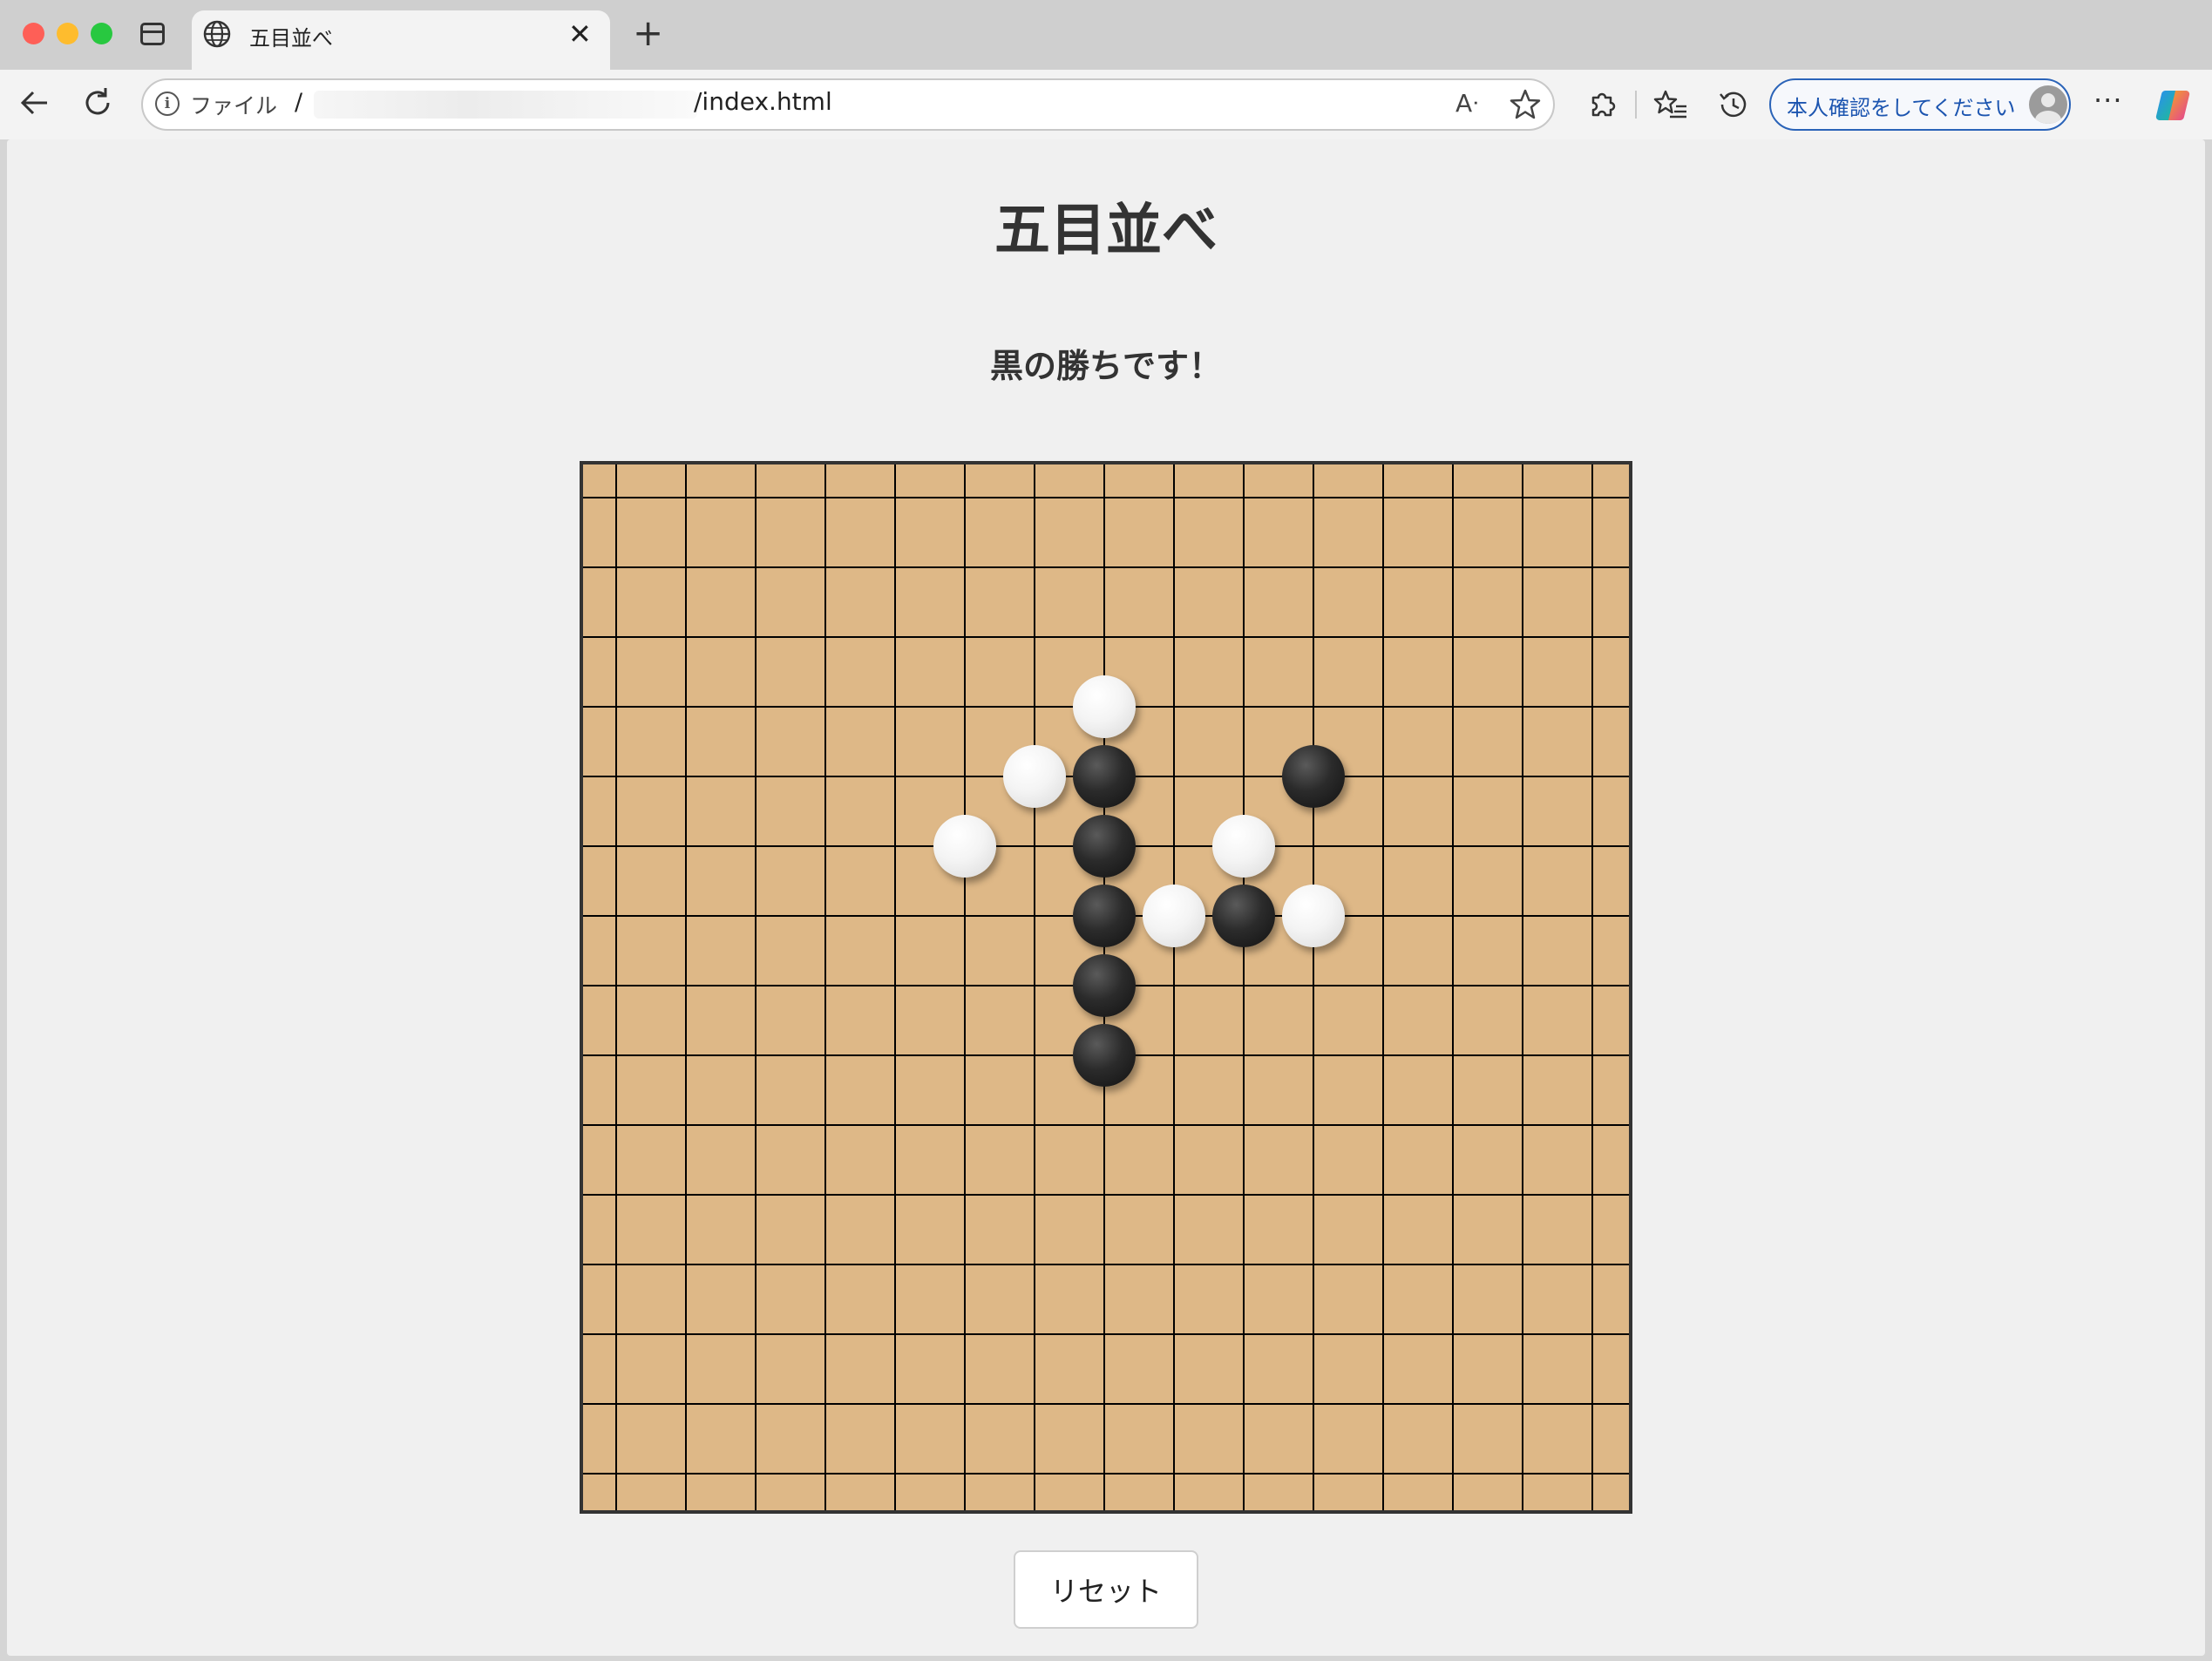  What do you see at coordinates (291, 38) in the screenshot?
I see `tab-title: 五目並べ` at bounding box center [291, 38].